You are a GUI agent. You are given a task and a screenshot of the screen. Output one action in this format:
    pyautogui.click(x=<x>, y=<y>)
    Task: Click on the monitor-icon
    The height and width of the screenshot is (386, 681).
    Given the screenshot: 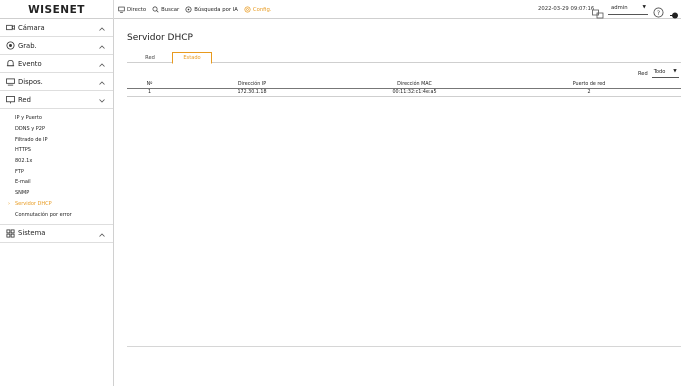 What is the action you would take?
    pyautogui.click(x=121, y=9)
    